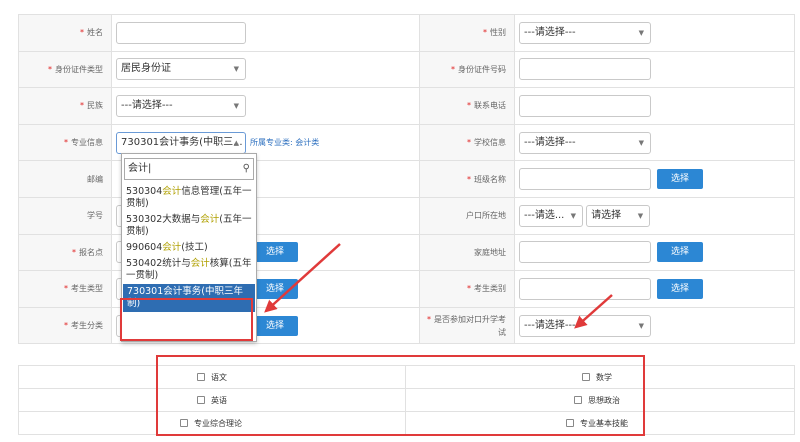  Describe the element at coordinates (600, 377) in the screenshot. I see `subject-math: 数学` at that location.